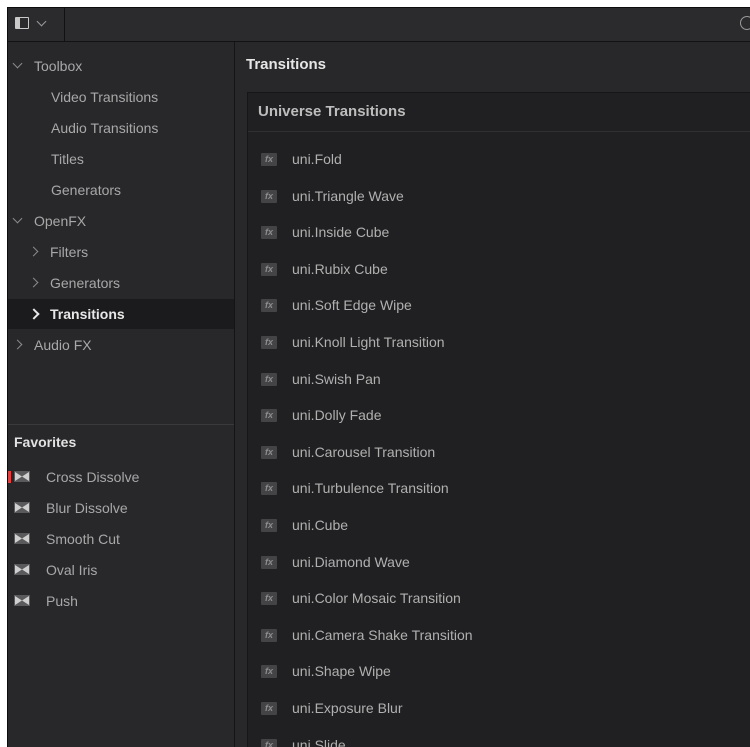  What do you see at coordinates (93, 477) in the screenshot?
I see `favorite-label: Cross Dissolve` at bounding box center [93, 477].